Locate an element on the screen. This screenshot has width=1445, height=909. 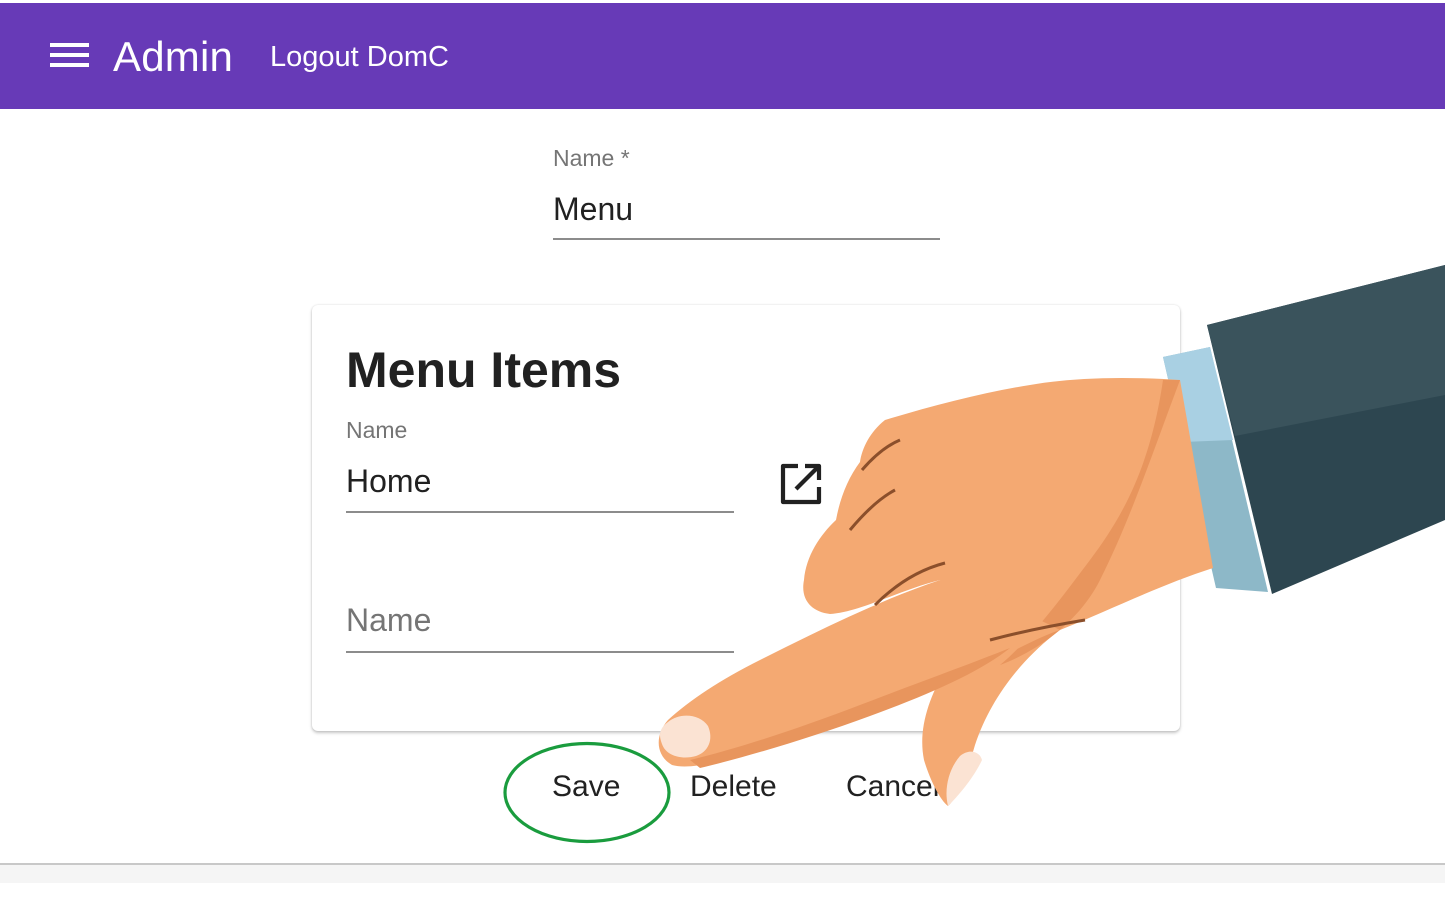
footer-band is located at coordinates (722, 874).